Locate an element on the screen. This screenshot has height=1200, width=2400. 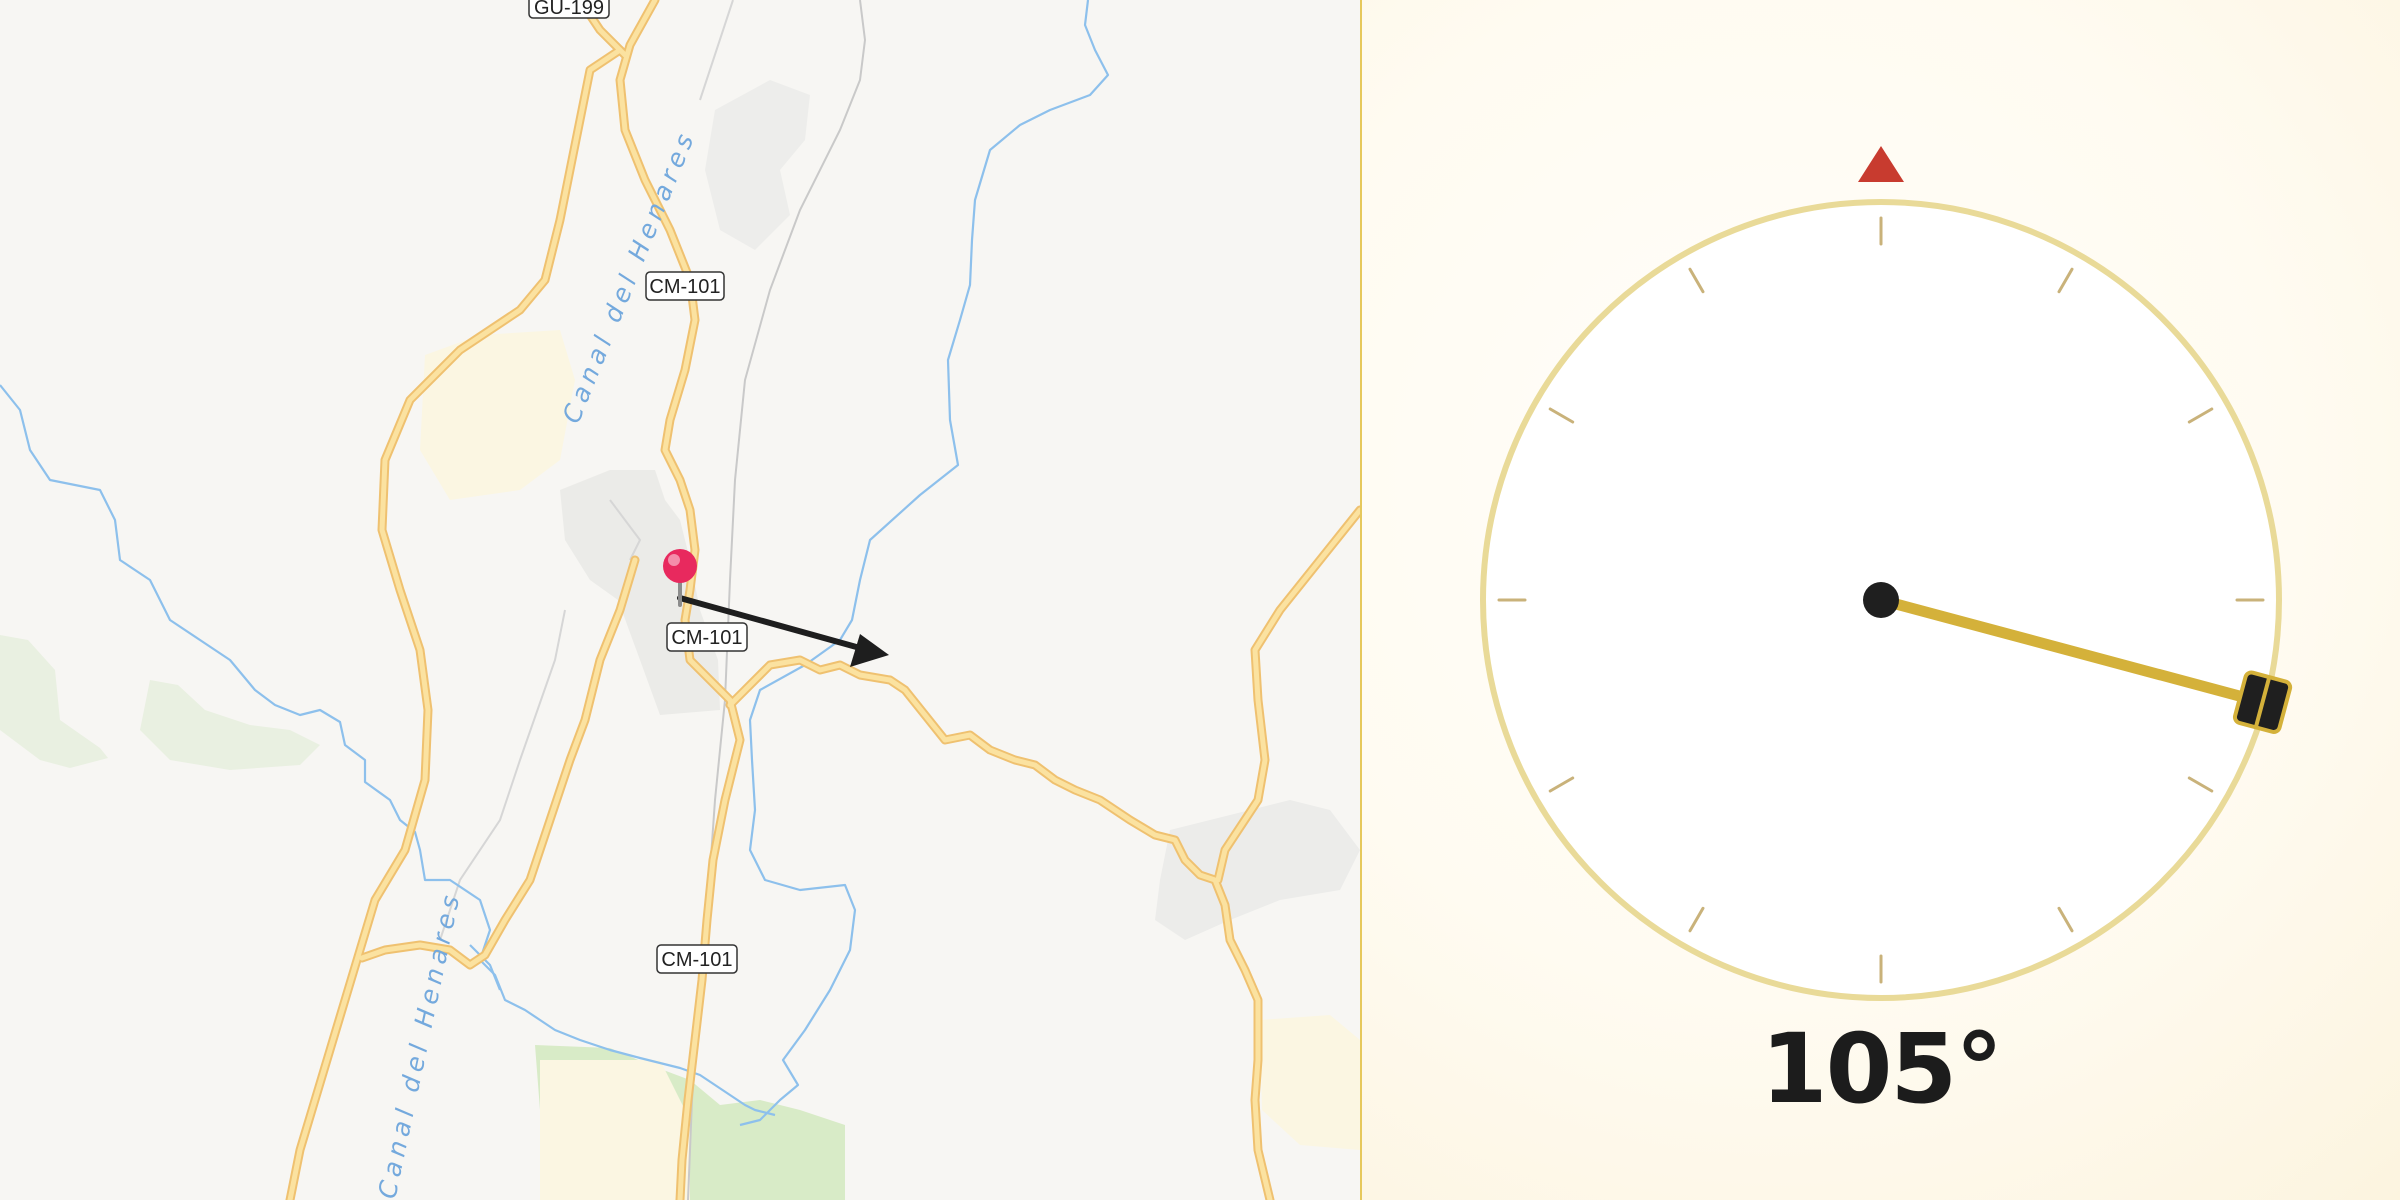
compass-hub is located at coordinates (1881, 600).